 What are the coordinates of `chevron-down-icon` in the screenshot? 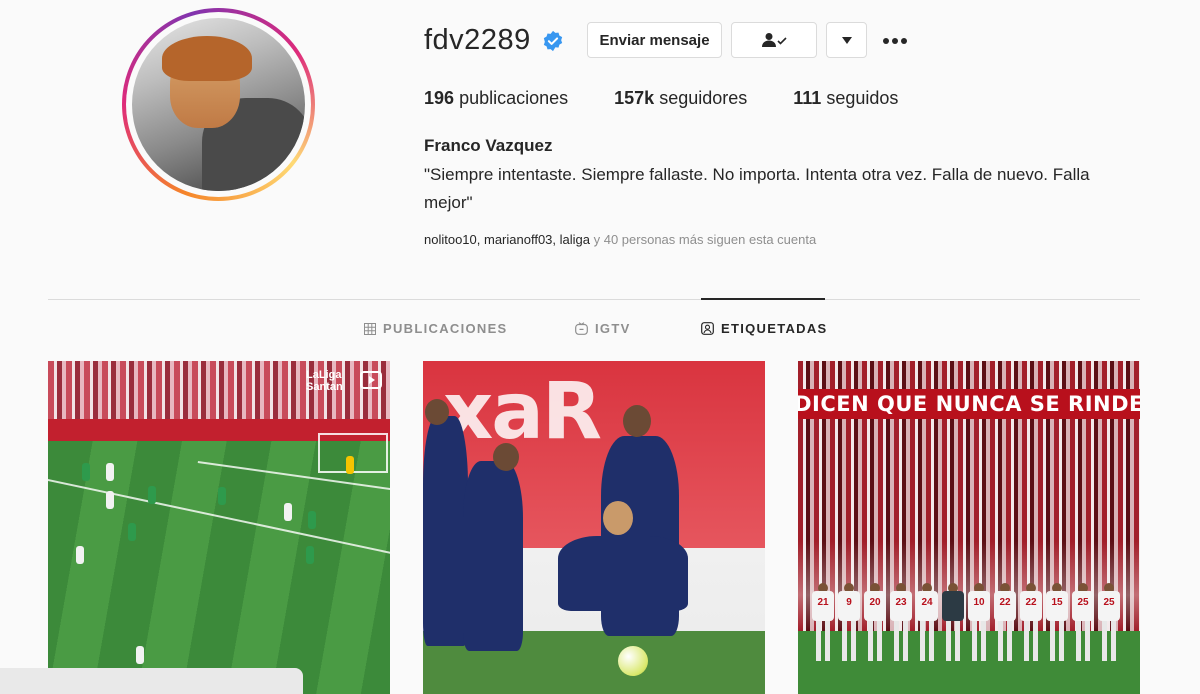 It's located at (846, 40).